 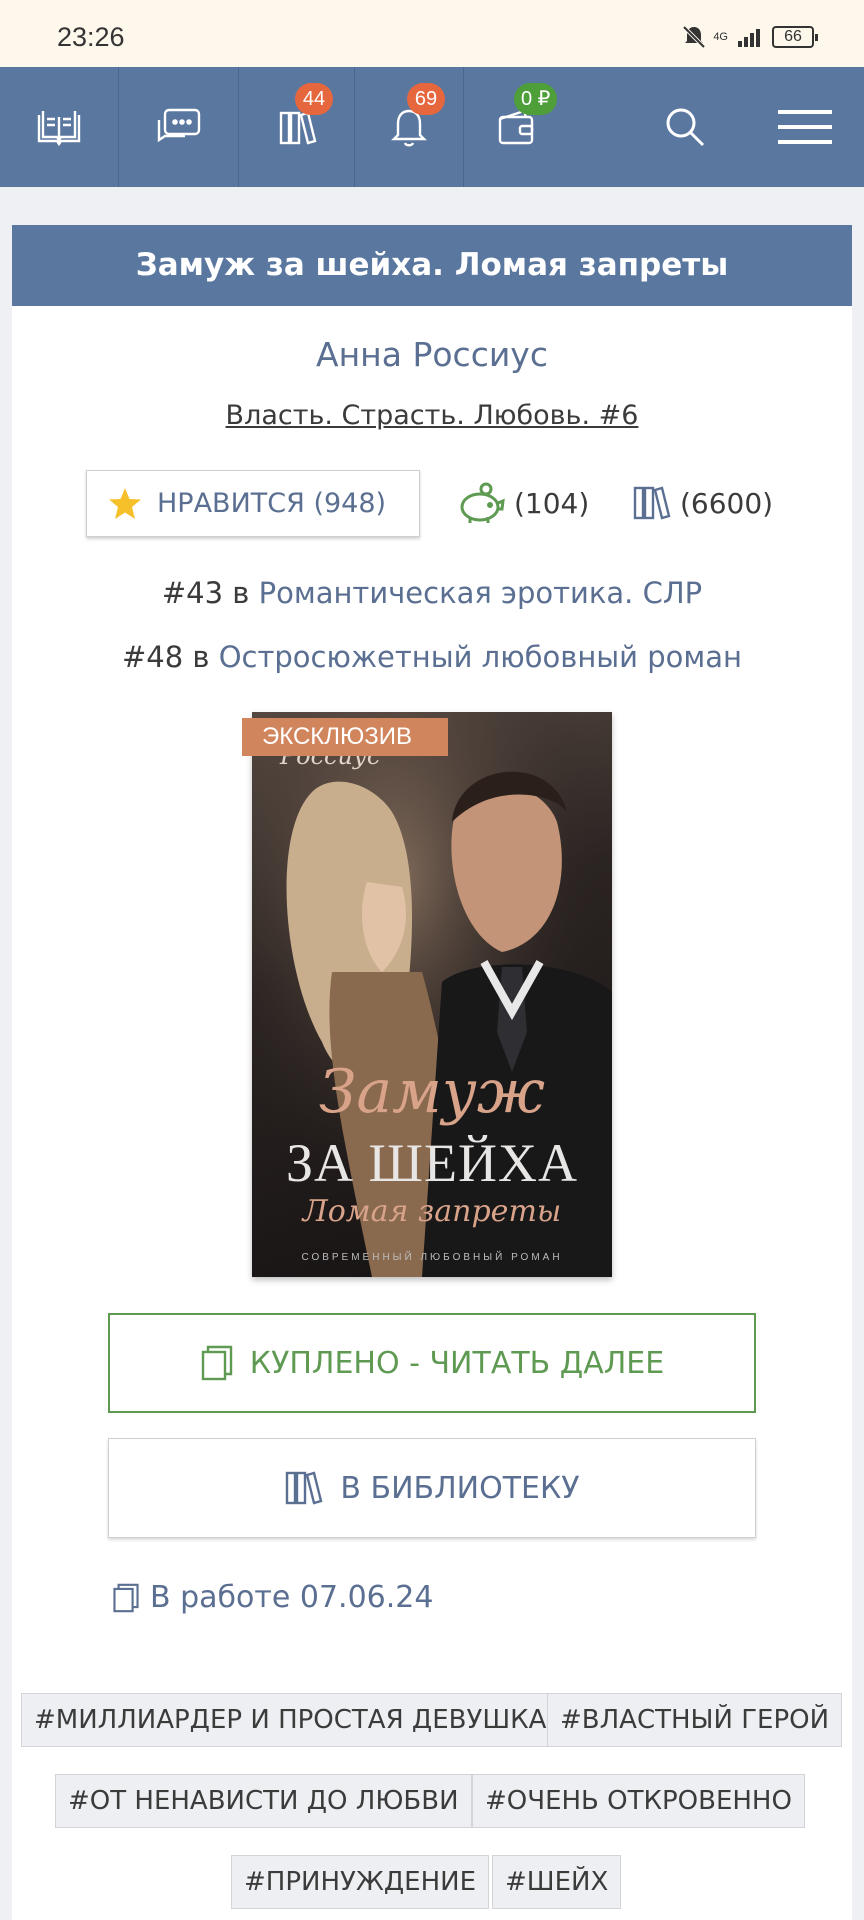 I want to click on book-series-link: Власть. Страсть. Любовь. #6, so click(x=432, y=415).